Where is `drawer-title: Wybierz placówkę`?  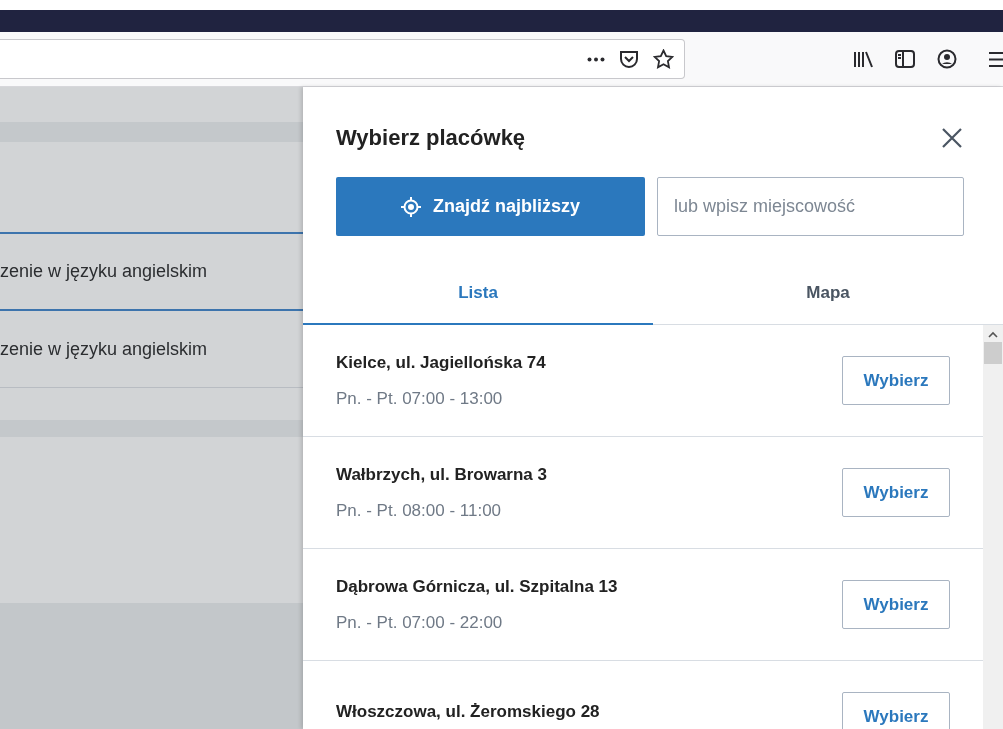
drawer-title: Wybierz placówkę is located at coordinates (431, 138).